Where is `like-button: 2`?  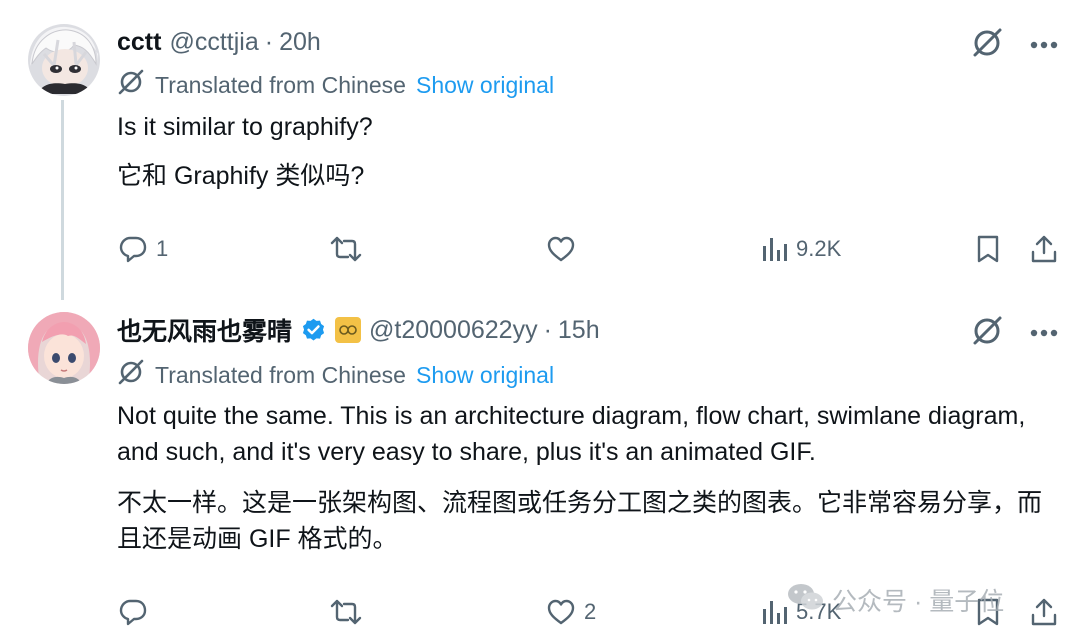
like-button: 2 is located at coordinates (571, 612).